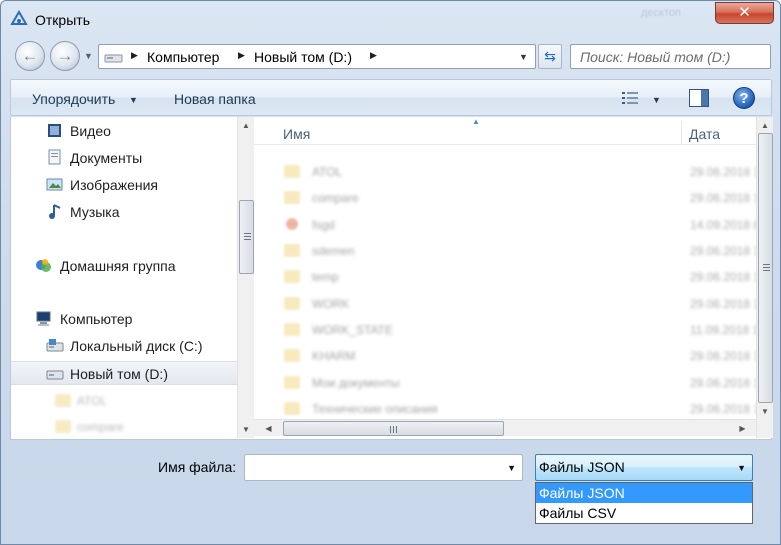 The image size is (781, 545). What do you see at coordinates (268, 428) in the screenshot?
I see `scroll-left-icon: ◀` at bounding box center [268, 428].